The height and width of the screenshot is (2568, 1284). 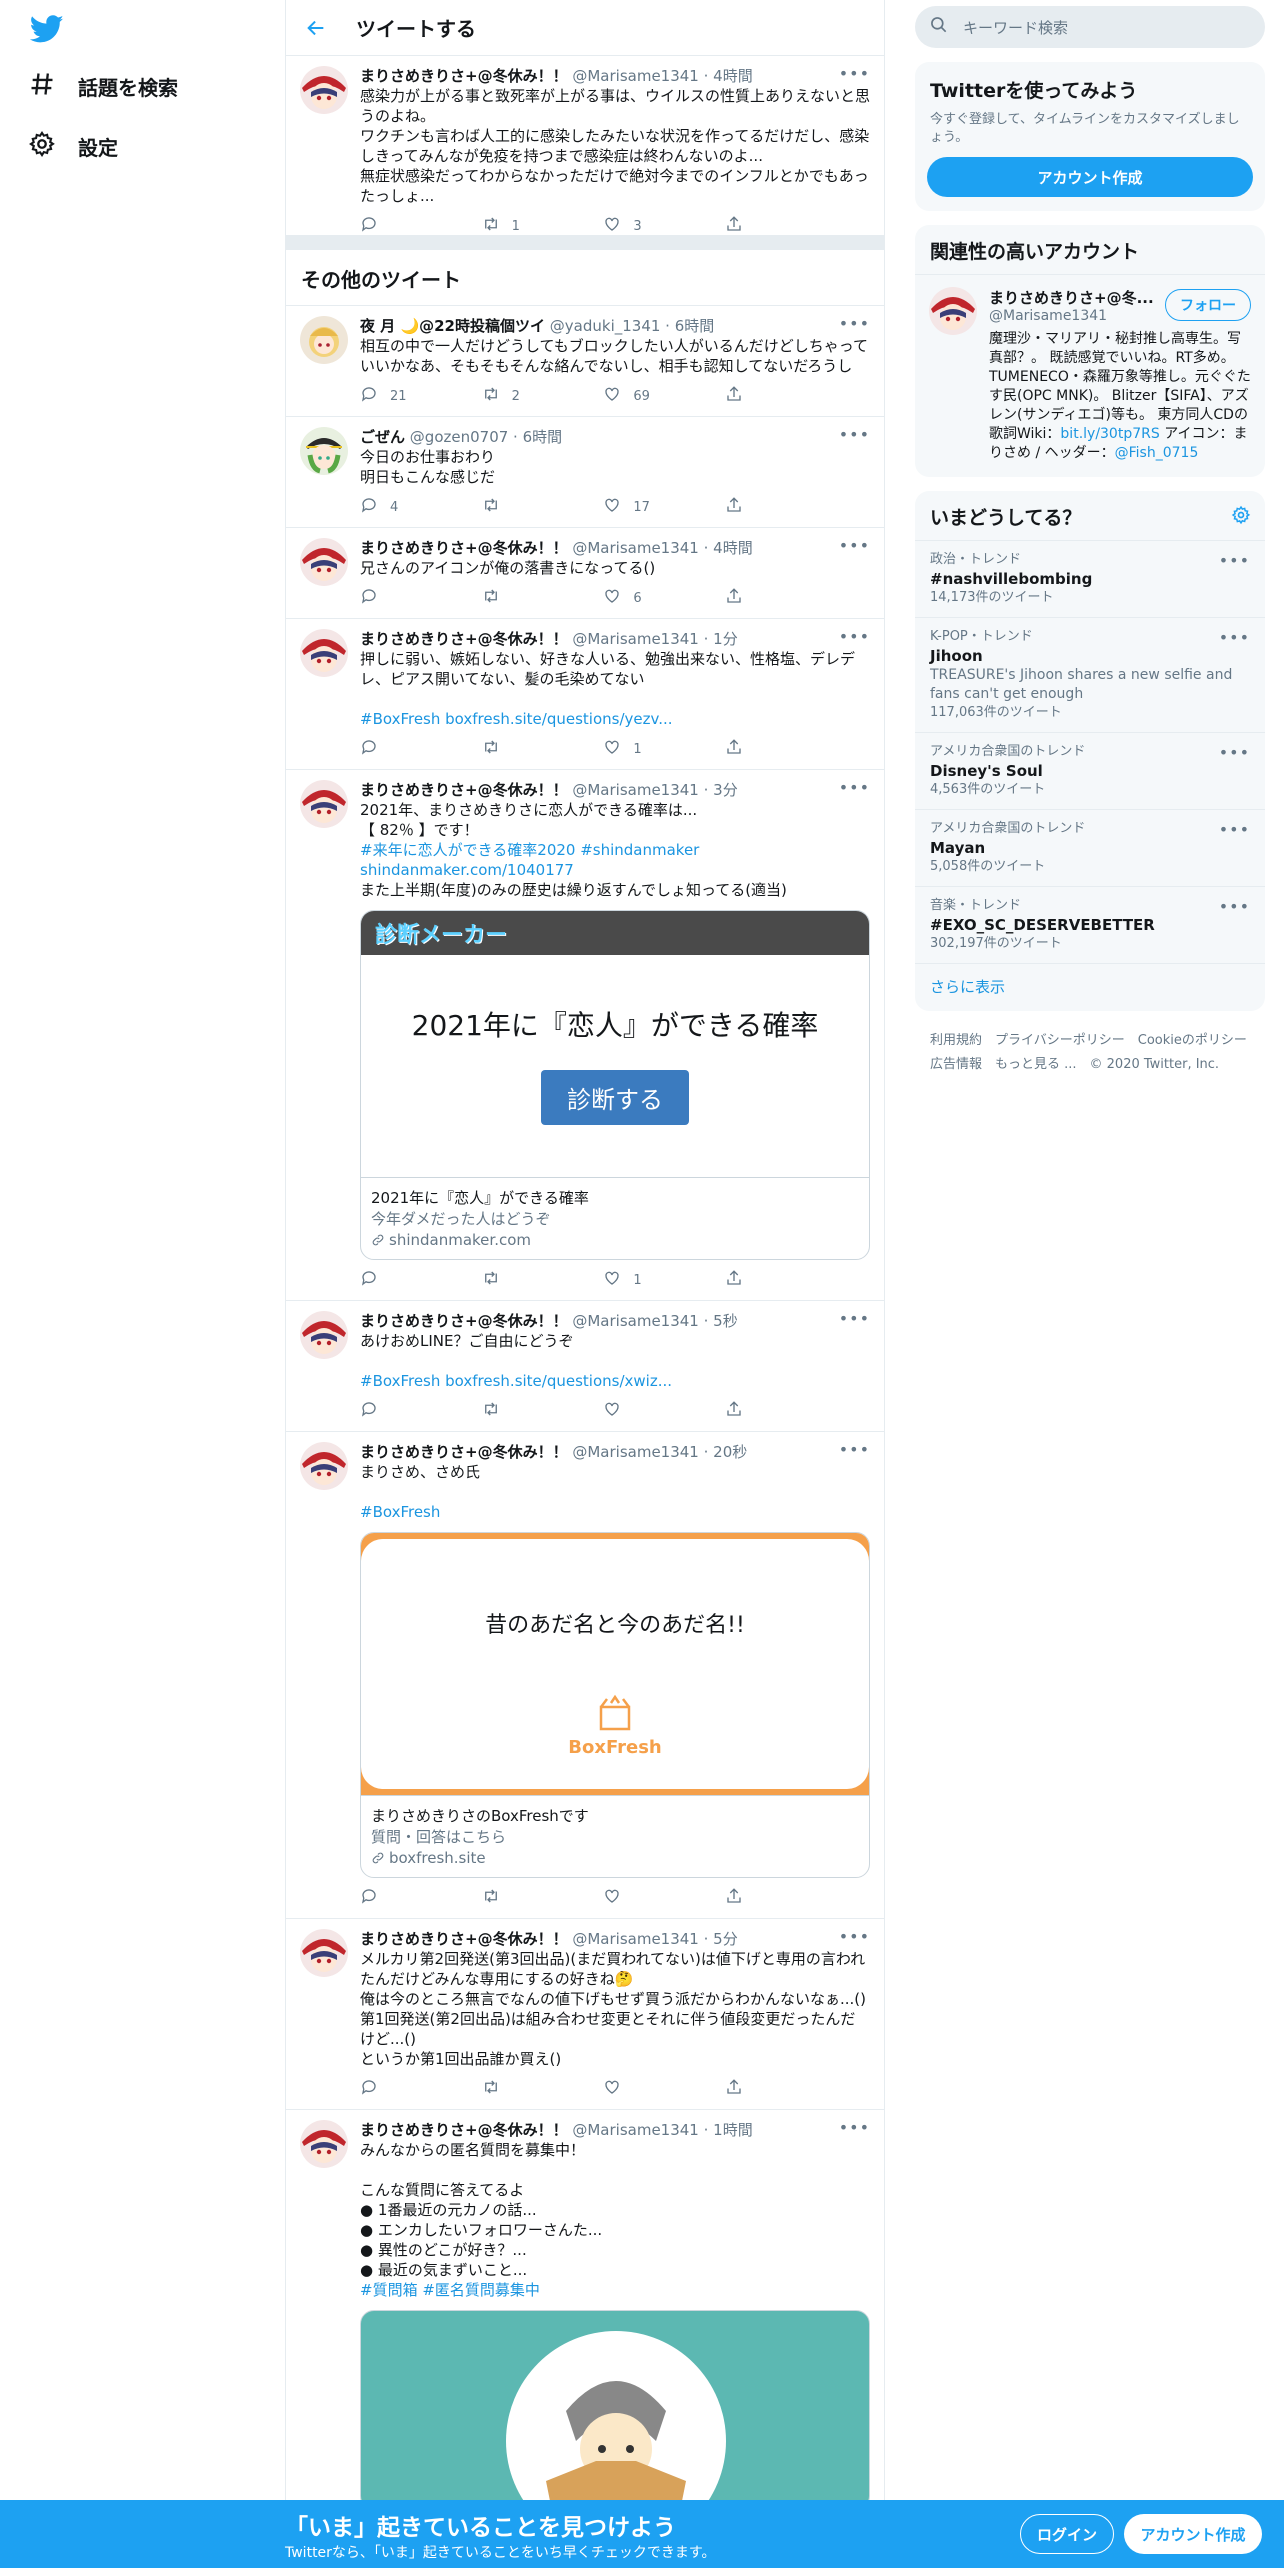 What do you see at coordinates (633, 749) in the screenshot?
I see `like-button: 1` at bounding box center [633, 749].